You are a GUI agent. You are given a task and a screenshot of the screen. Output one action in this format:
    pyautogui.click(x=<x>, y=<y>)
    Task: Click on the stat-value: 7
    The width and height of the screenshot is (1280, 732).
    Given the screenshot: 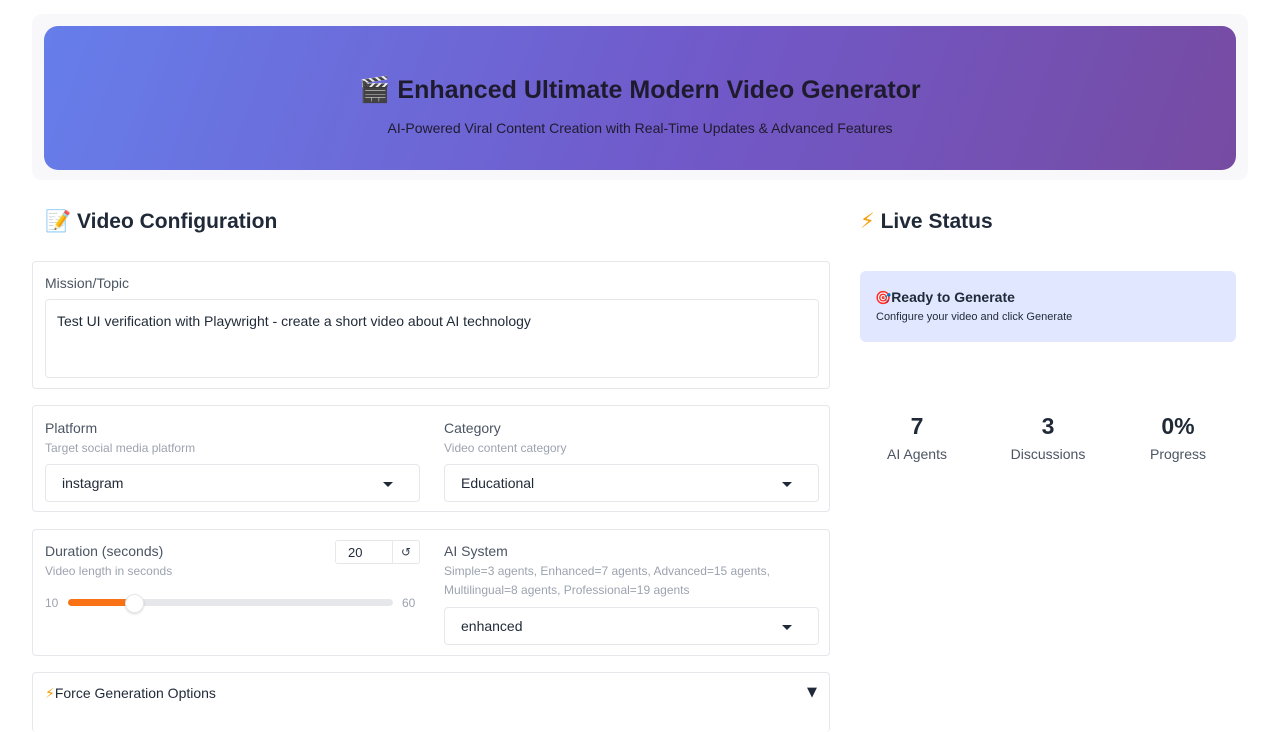 What is the action you would take?
    pyautogui.click(x=917, y=426)
    